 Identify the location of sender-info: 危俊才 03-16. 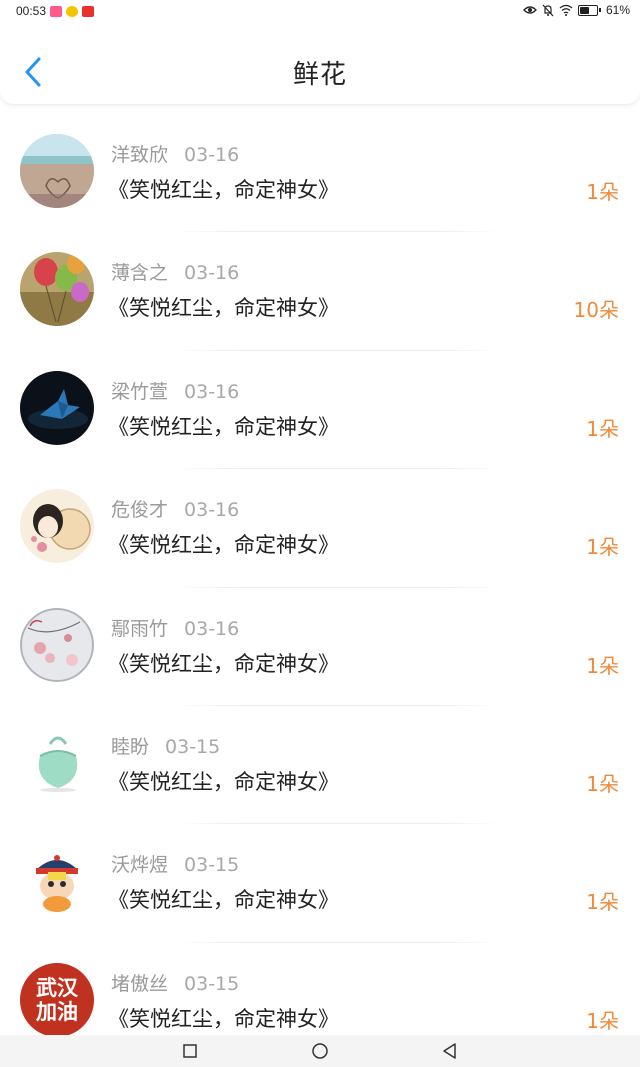
(175, 508).